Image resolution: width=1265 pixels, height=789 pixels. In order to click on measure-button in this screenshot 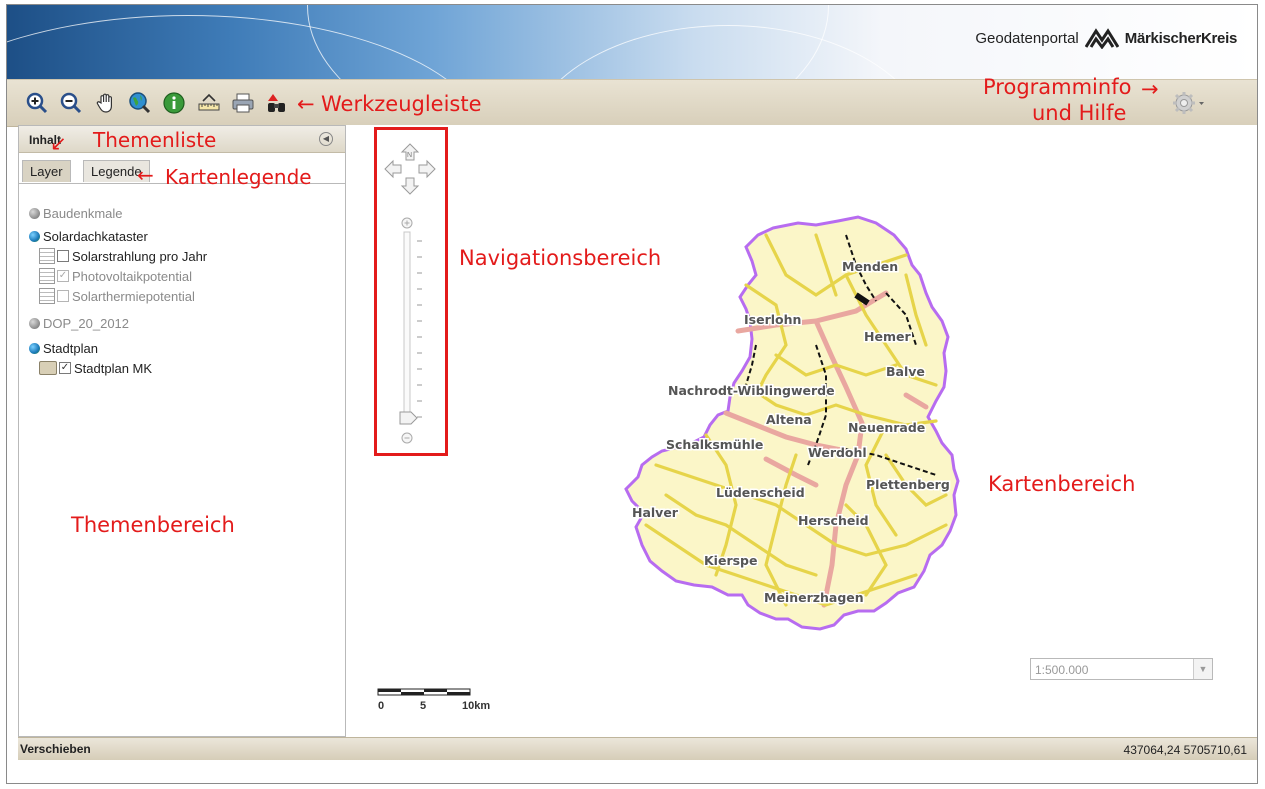, I will do `click(209, 103)`.